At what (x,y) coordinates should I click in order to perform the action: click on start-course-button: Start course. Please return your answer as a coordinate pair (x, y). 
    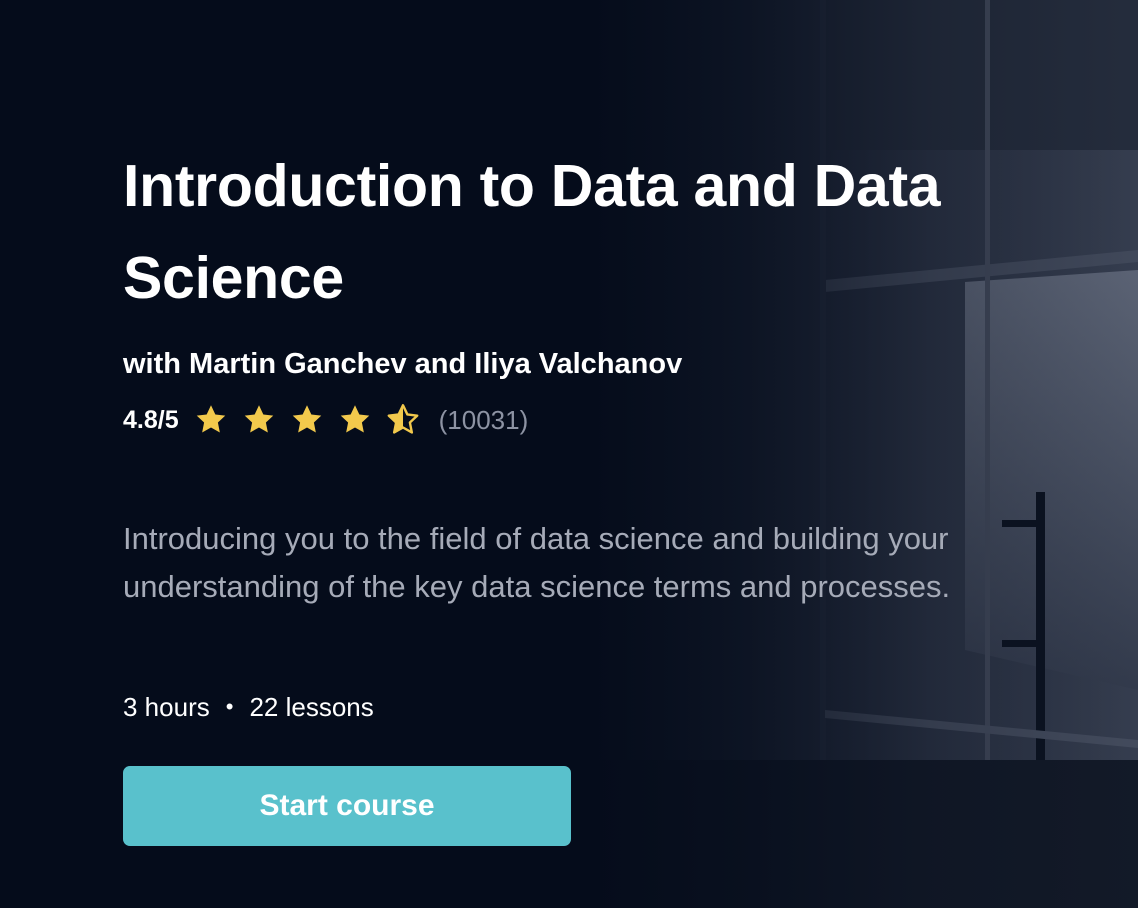
    Looking at the image, I should click on (347, 806).